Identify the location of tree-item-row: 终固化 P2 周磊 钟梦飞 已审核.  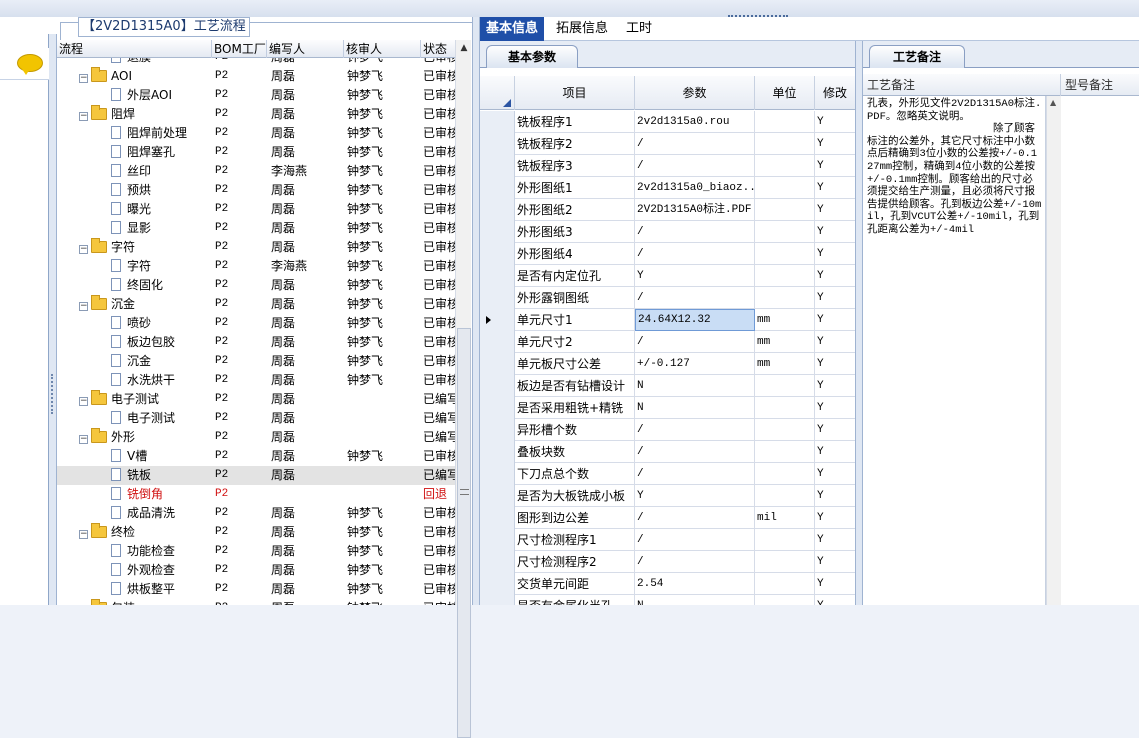
(256, 285).